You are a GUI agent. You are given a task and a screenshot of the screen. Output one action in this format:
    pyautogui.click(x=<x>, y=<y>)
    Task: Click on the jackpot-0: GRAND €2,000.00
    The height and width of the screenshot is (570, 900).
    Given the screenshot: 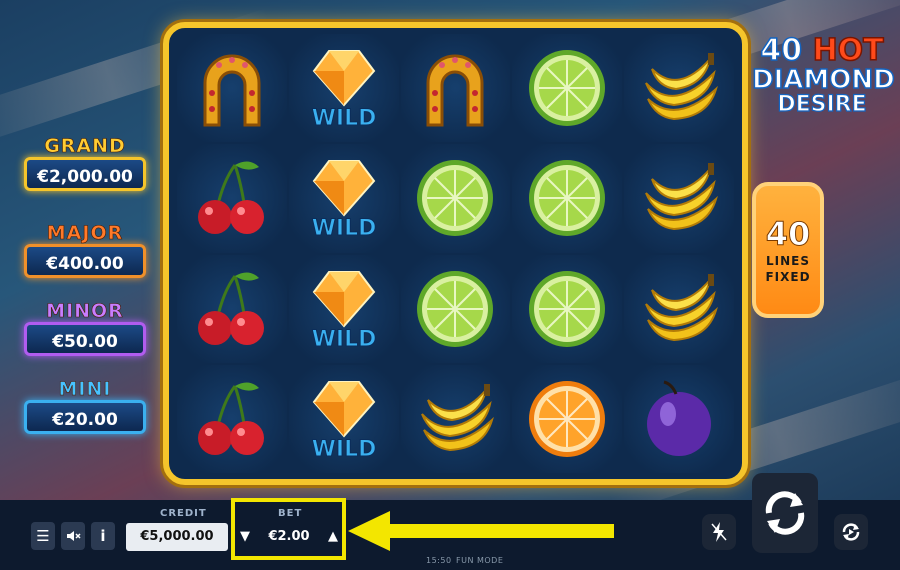 What is the action you would take?
    pyautogui.click(x=85, y=163)
    